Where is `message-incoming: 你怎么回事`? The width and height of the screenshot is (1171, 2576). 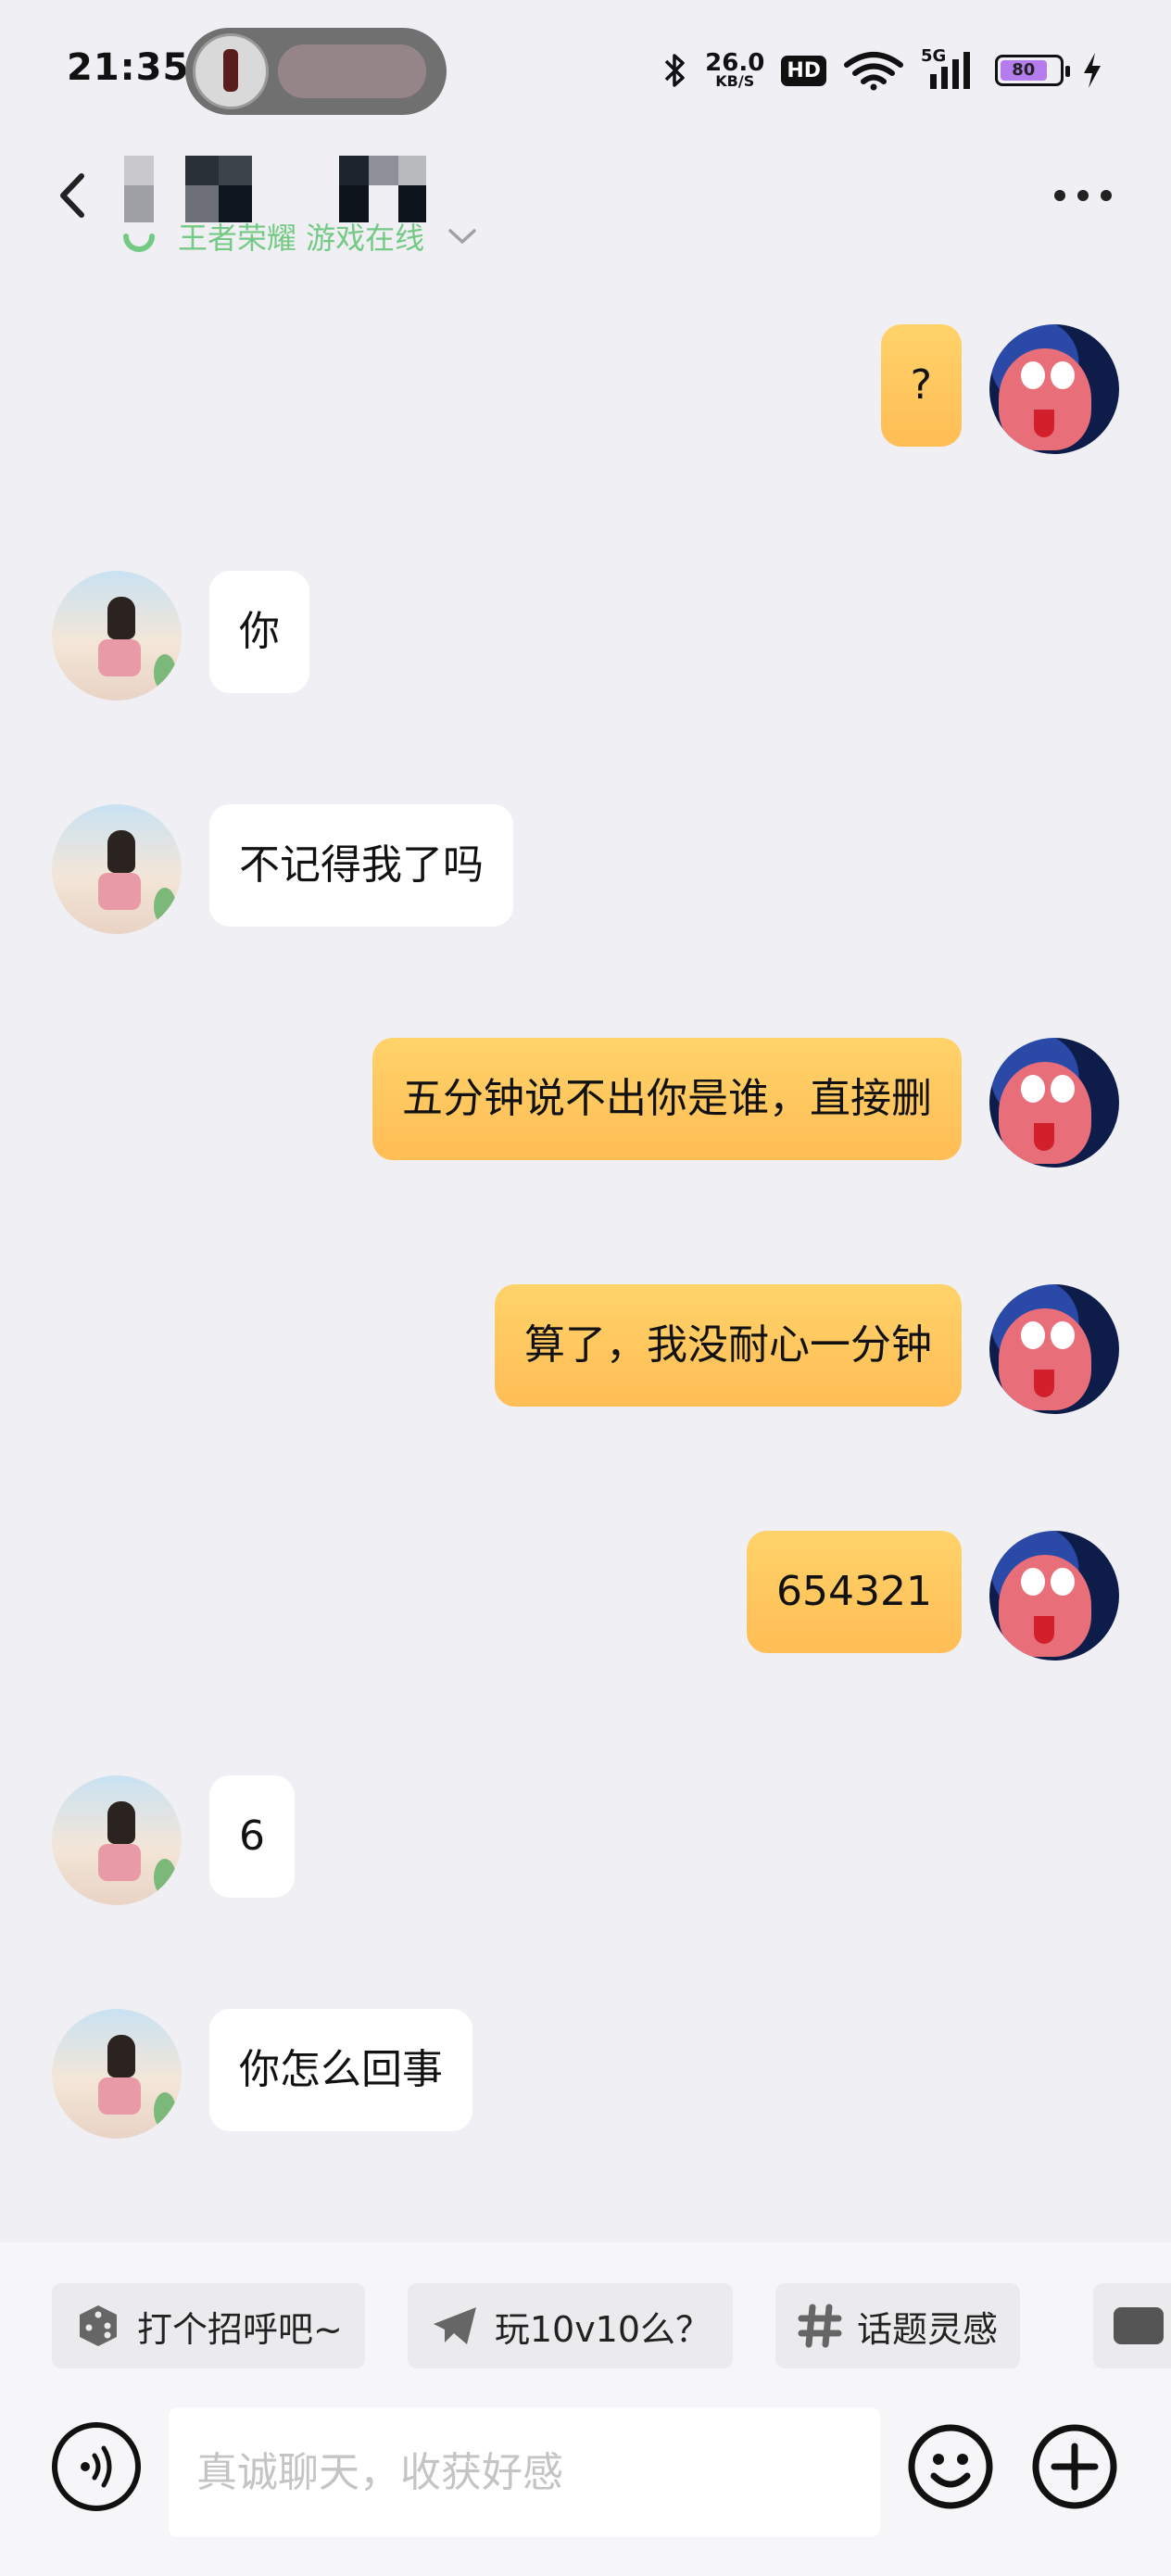 message-incoming: 你怎么回事 is located at coordinates (262, 2074).